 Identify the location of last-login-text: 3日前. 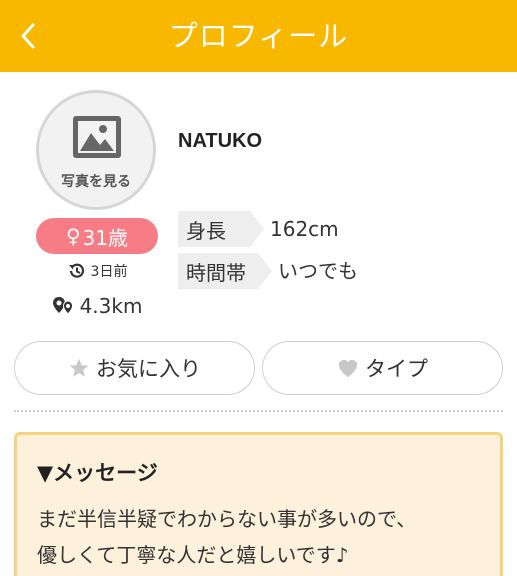
(109, 272).